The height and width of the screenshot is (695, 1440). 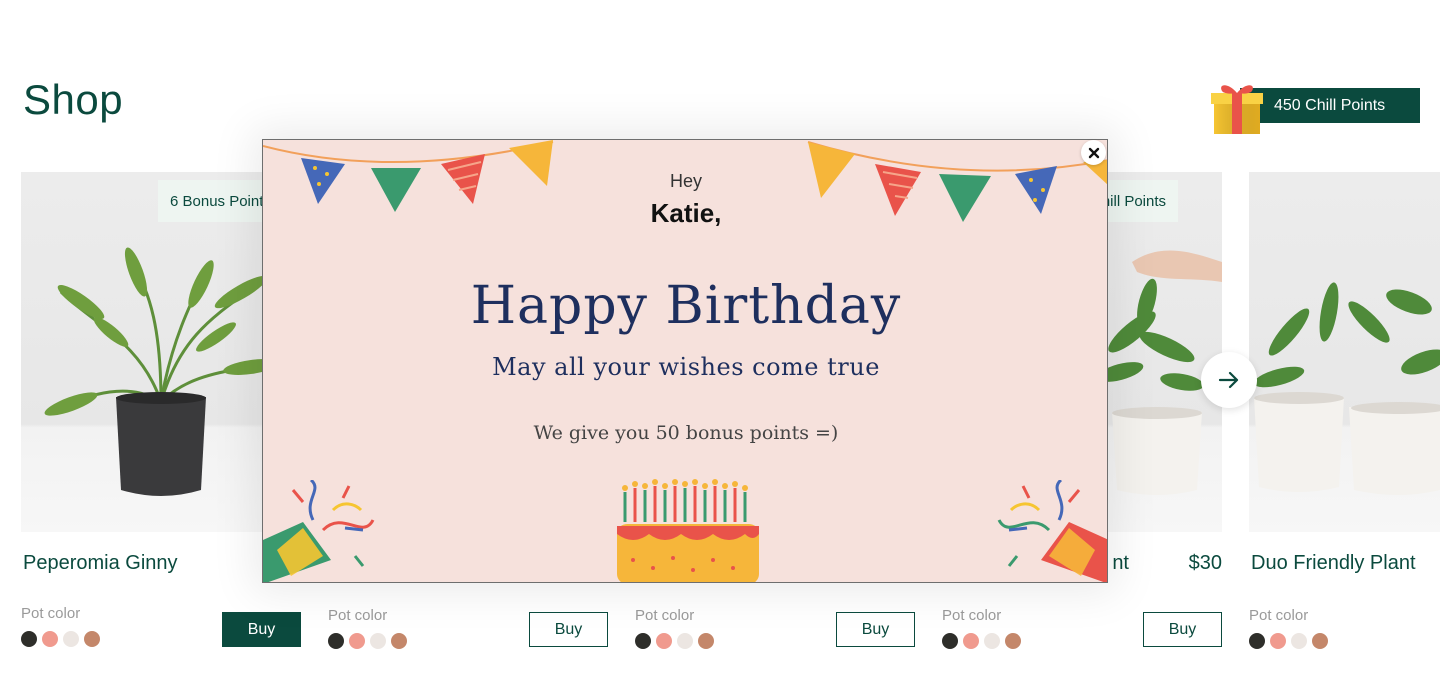 What do you see at coordinates (1330, 105) in the screenshot?
I see `chill-points-label: 450 Chill Points` at bounding box center [1330, 105].